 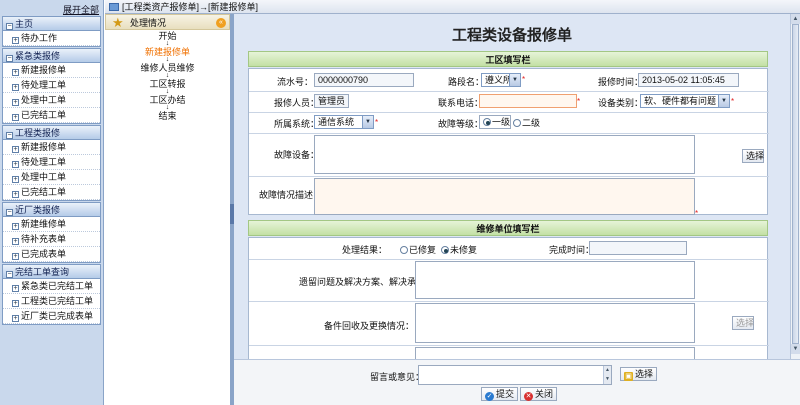 What do you see at coordinates (466, 82) in the screenshot?
I see `road-label: 路段名：` at bounding box center [466, 82].